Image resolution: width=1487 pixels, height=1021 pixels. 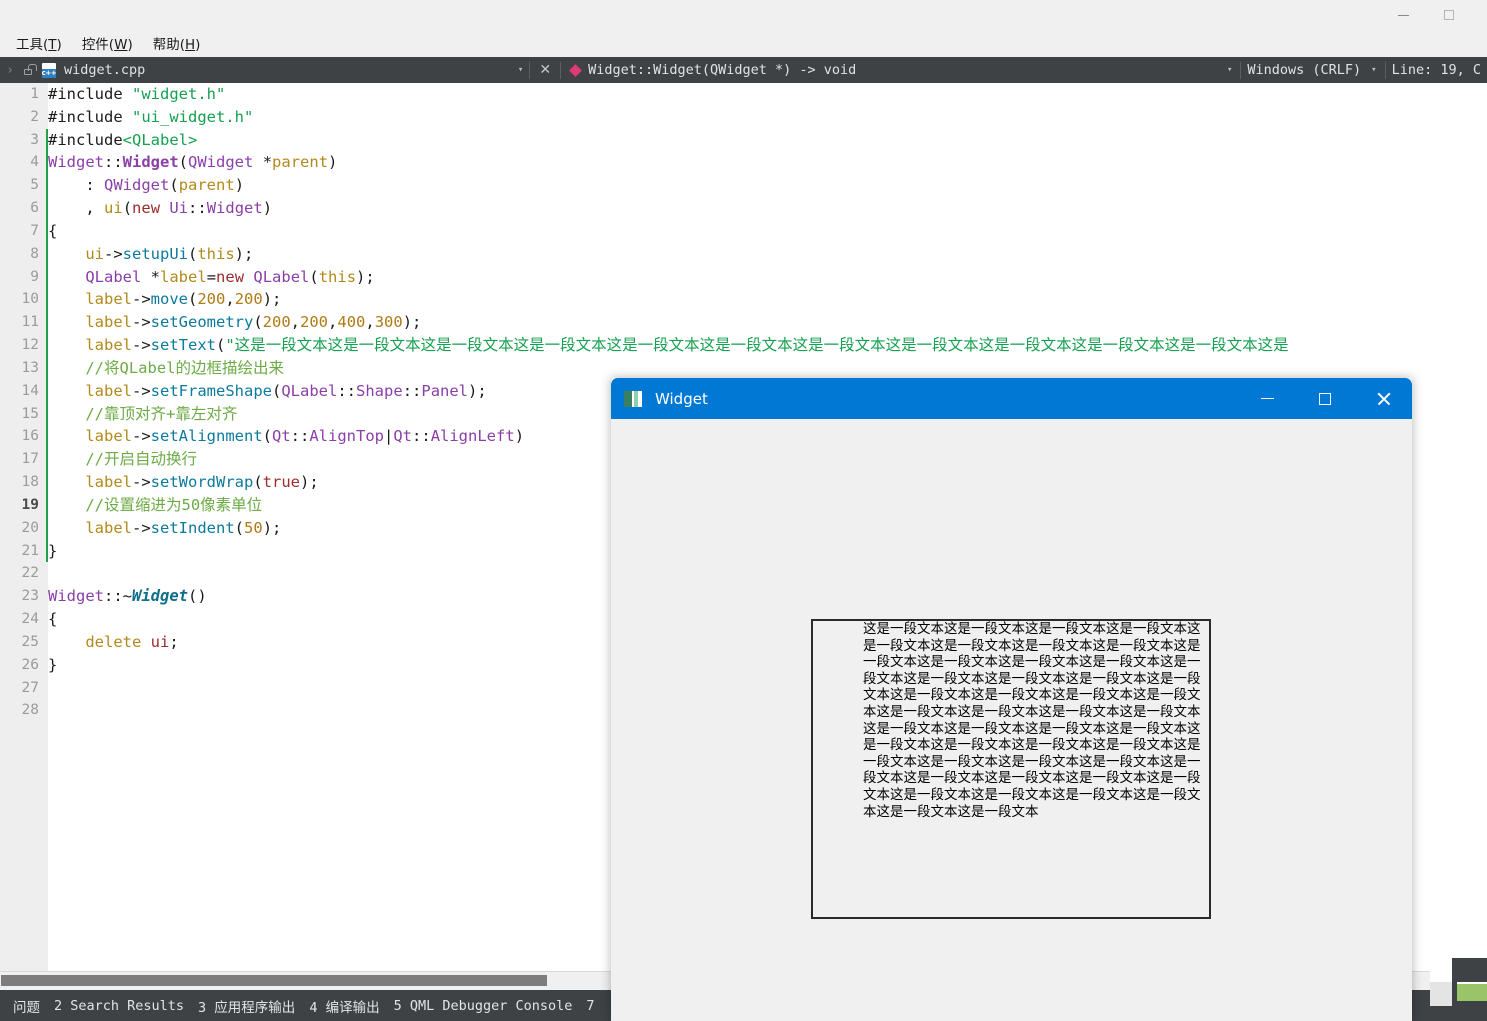 I want to click on qt-minimize-button, so click(x=1267, y=398).